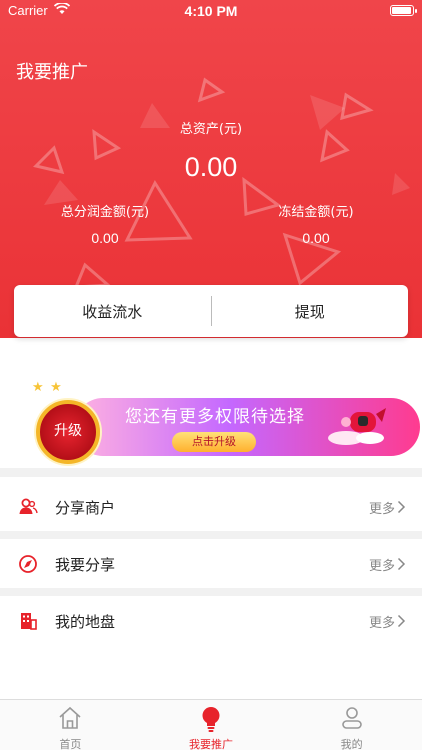 The width and height of the screenshot is (422, 750). Describe the element at coordinates (214, 442) in the screenshot. I see `upgrade-button: 点击升级` at that location.